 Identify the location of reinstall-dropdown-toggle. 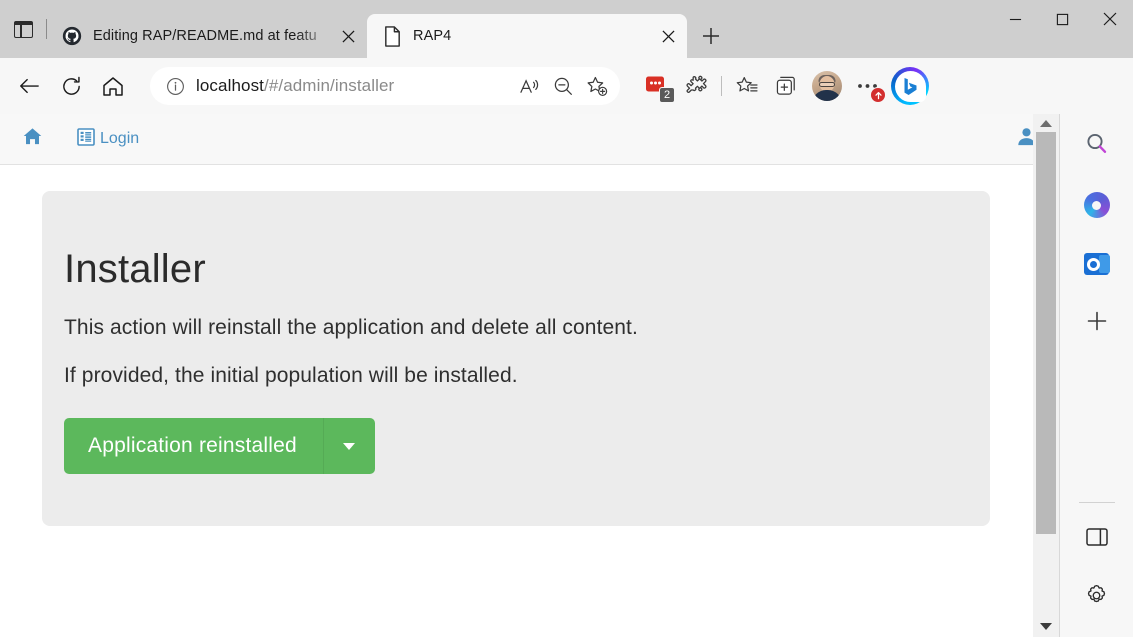
(348, 446).